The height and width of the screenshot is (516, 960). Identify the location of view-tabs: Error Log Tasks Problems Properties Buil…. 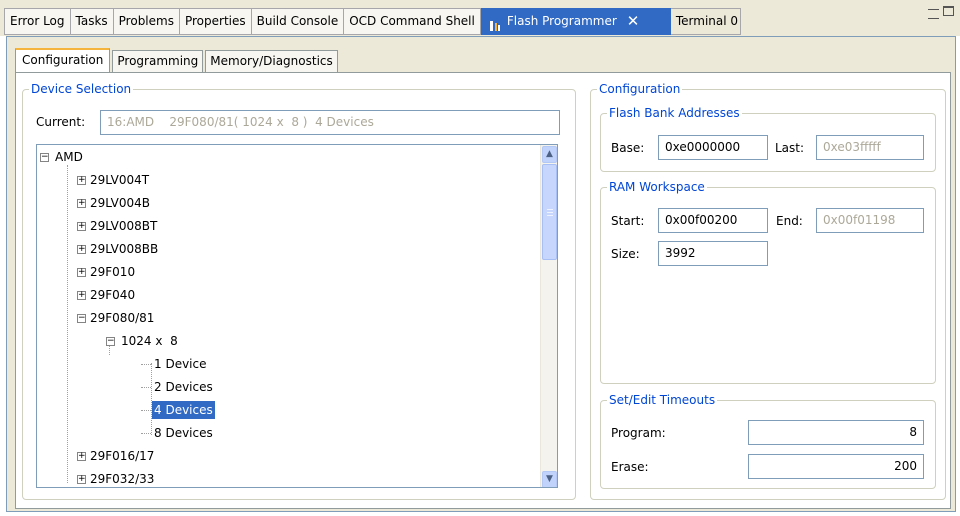
(372, 21).